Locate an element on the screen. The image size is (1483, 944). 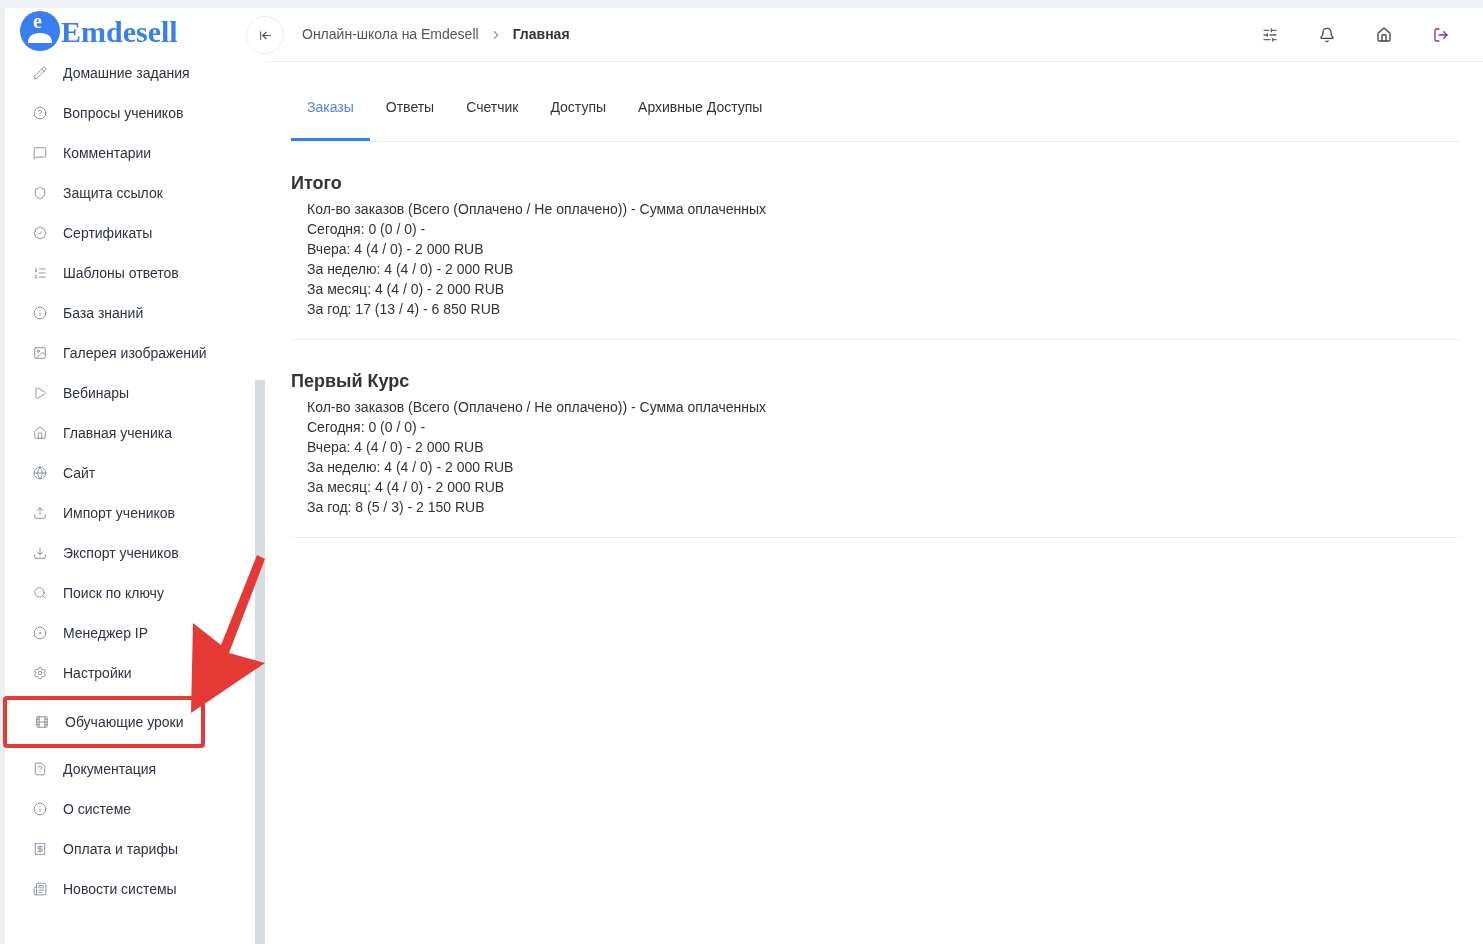
tab: Заказы is located at coordinates (330, 113).